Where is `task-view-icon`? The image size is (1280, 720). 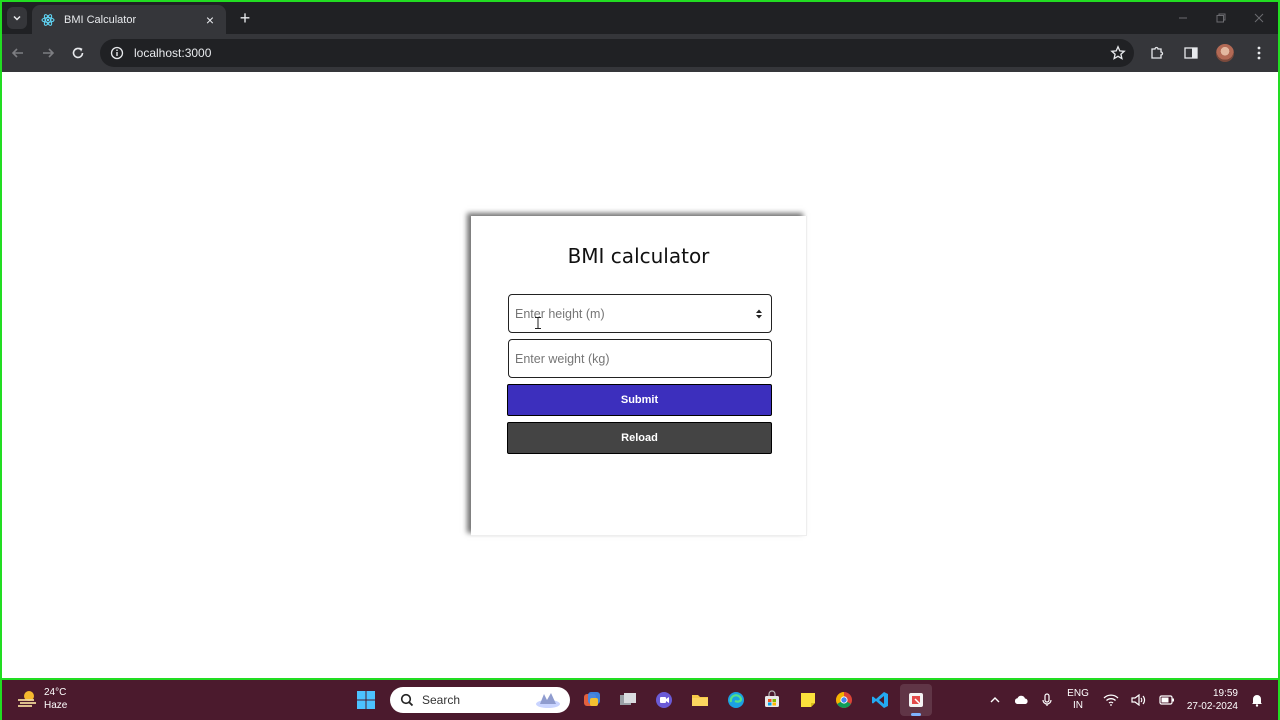 task-view-icon is located at coordinates (628, 699).